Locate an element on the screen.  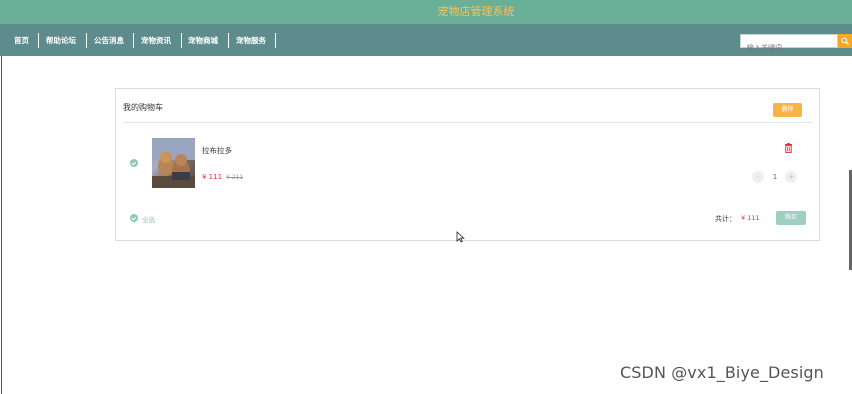
title-bar: 宠物店管理系统 is located at coordinates (426, 12).